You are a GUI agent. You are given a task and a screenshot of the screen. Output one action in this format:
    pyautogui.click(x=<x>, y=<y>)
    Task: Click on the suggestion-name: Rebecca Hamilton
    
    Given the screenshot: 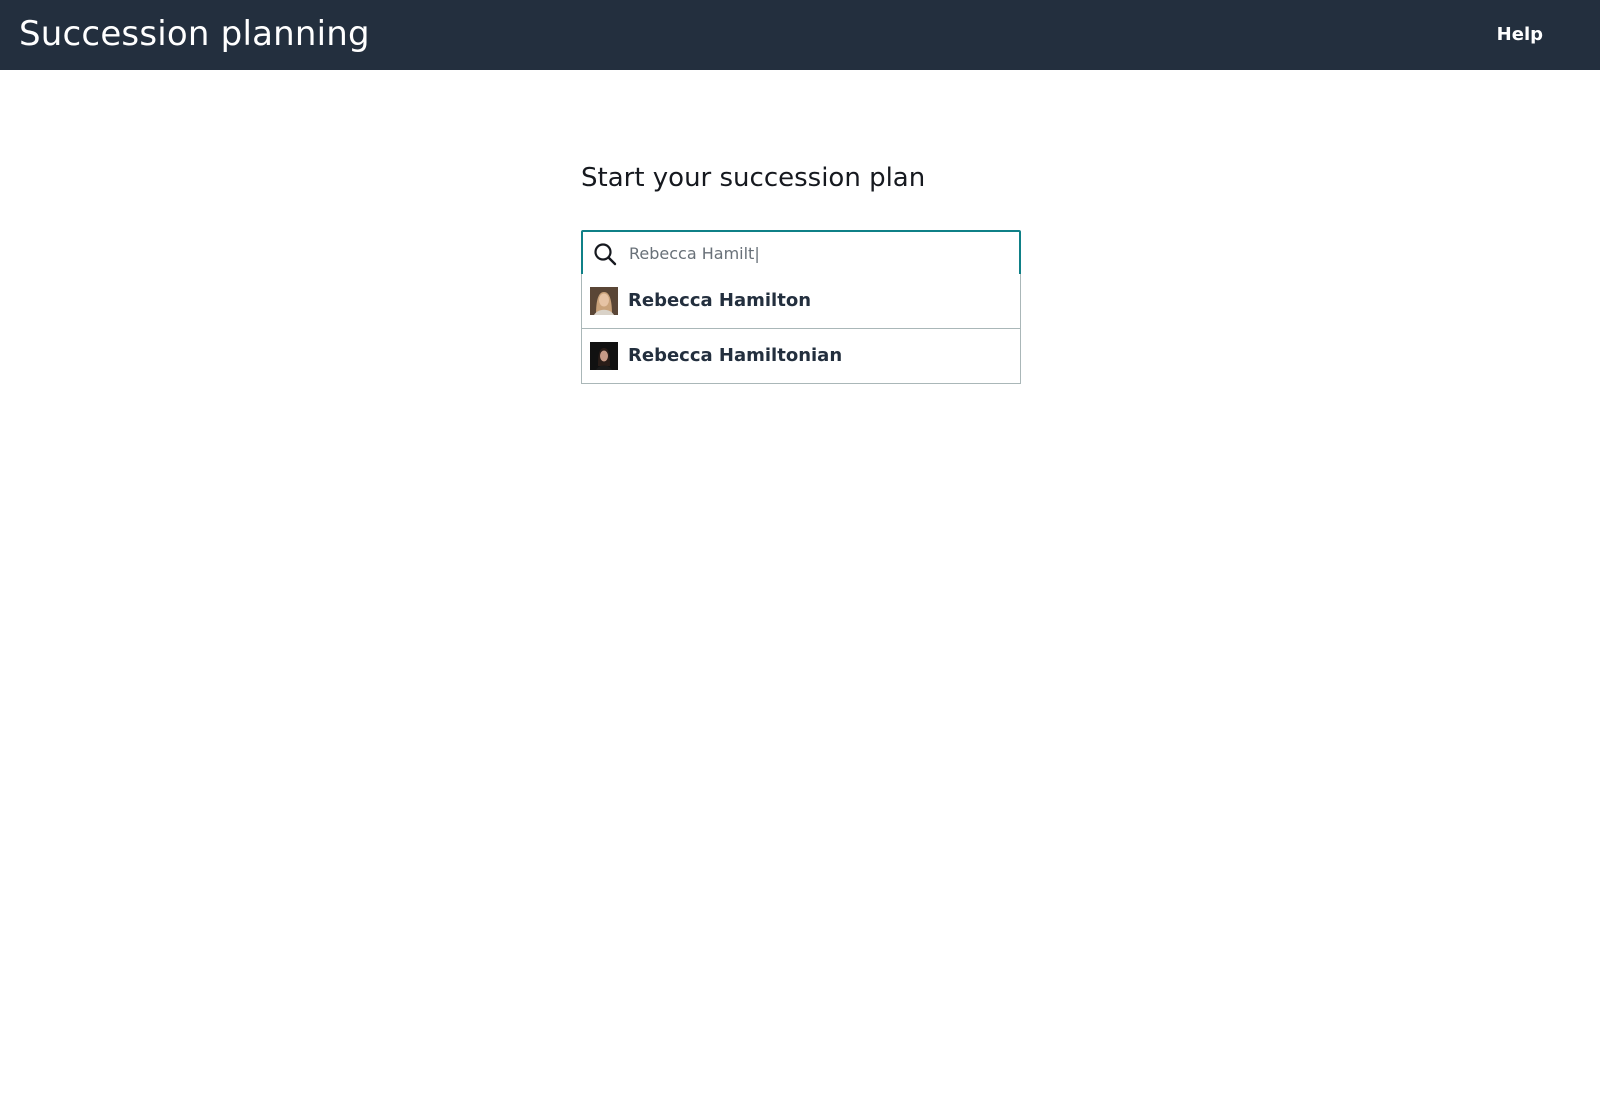 What is the action you would take?
    pyautogui.click(x=720, y=300)
    